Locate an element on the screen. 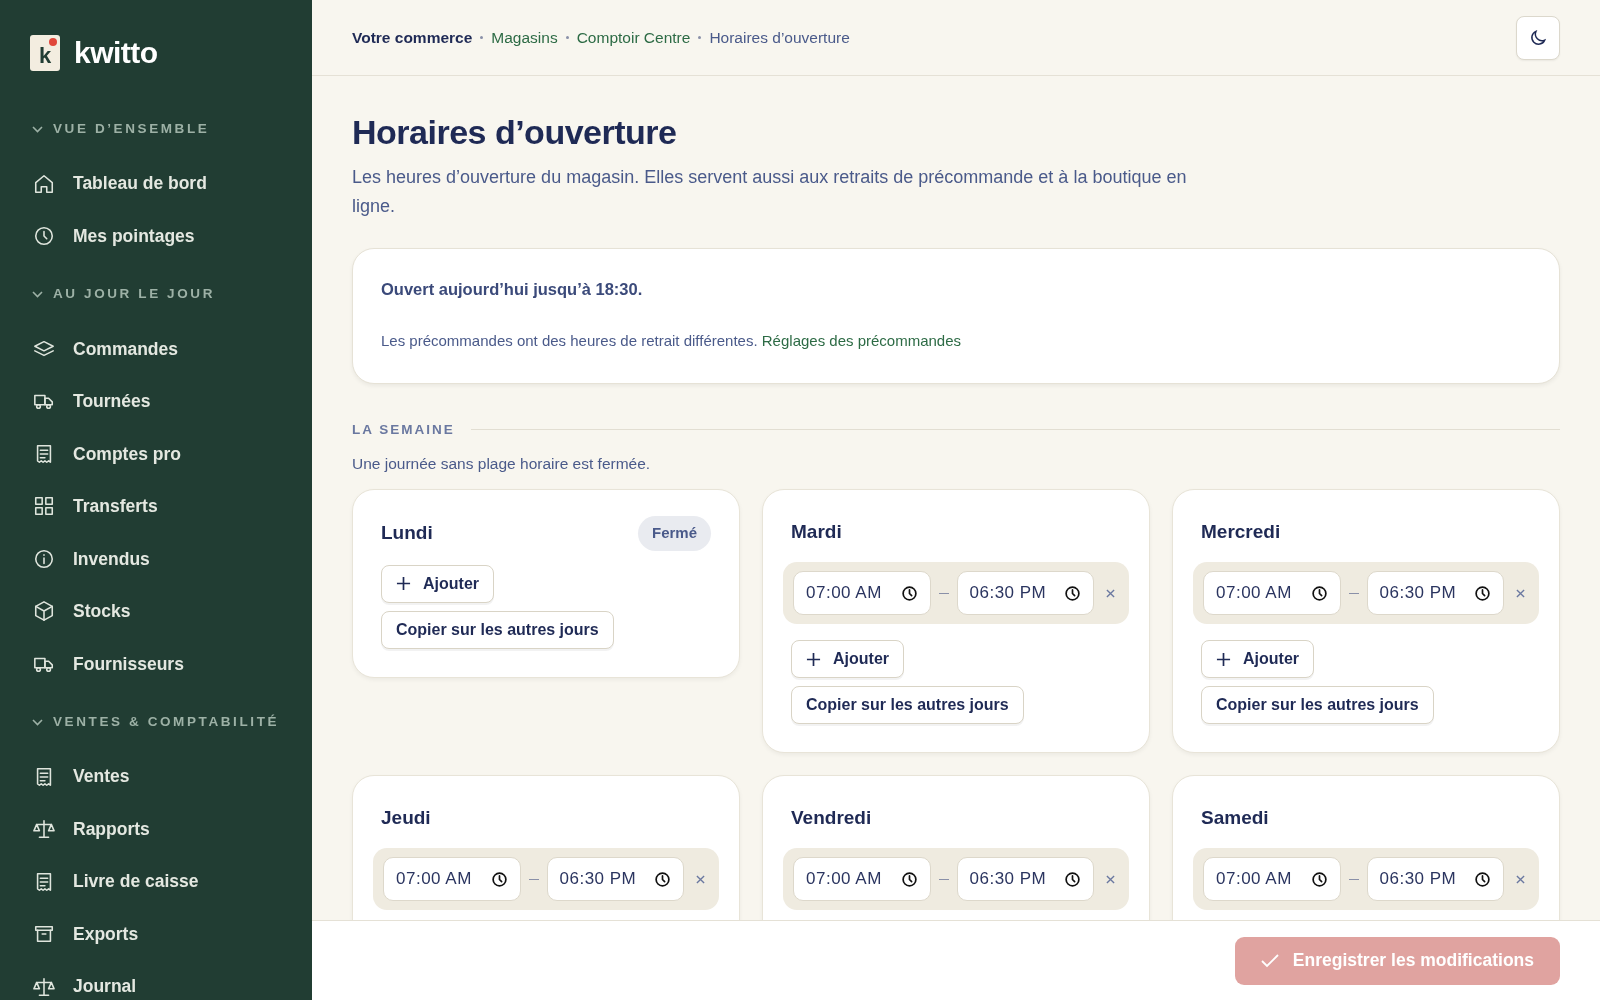 The image size is (1600, 1000). theme-toggle-button is located at coordinates (1538, 37).